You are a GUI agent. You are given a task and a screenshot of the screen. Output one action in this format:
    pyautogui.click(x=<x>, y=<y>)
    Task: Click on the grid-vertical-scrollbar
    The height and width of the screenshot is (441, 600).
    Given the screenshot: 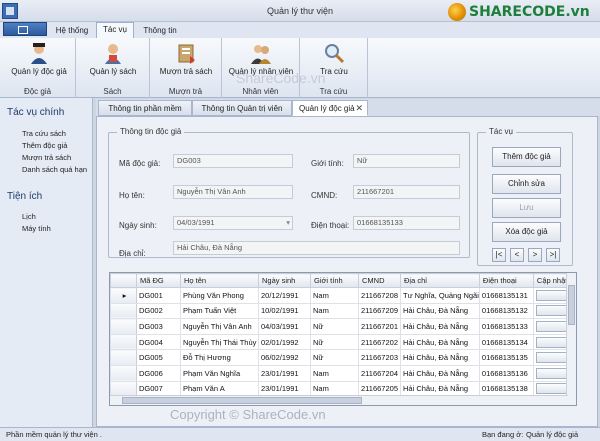 What is the action you would take?
    pyautogui.click(x=571, y=339)
    